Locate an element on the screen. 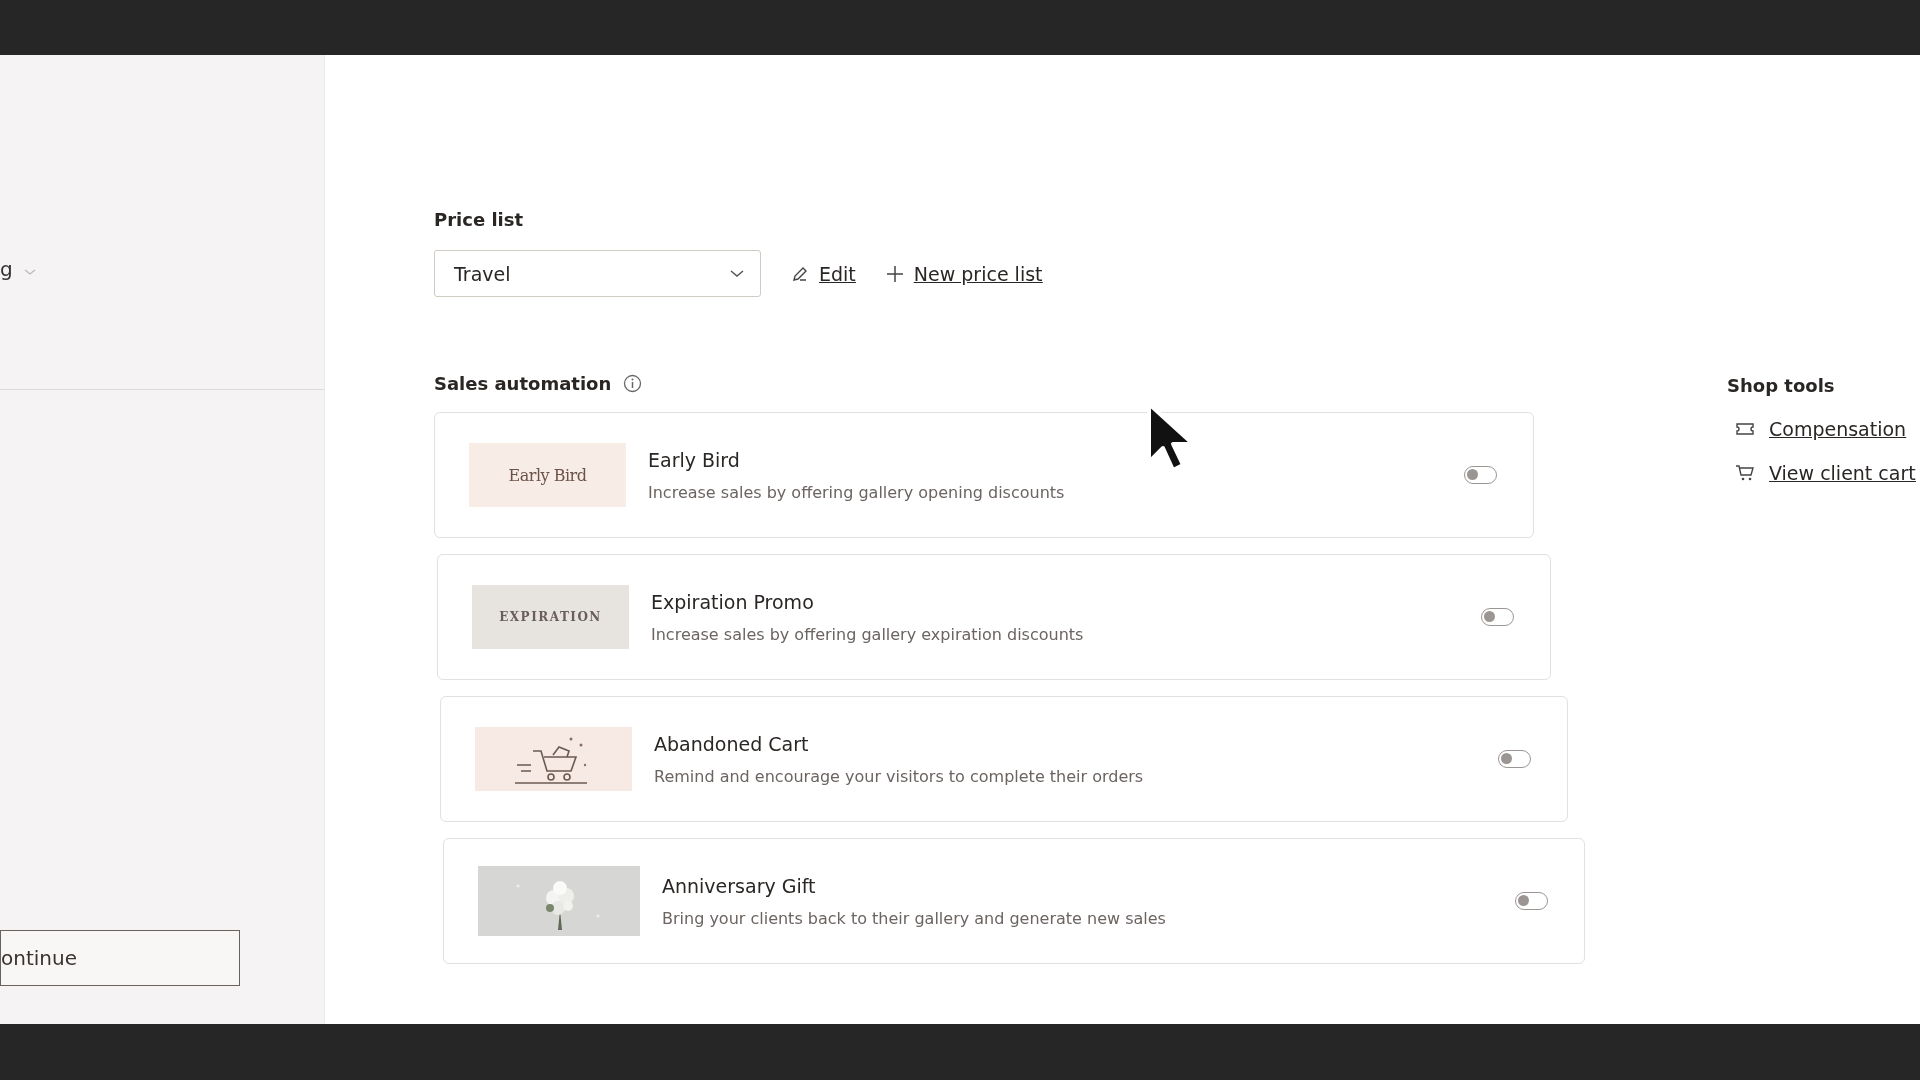 The image size is (1920, 1080). edit-link: Edit is located at coordinates (823, 273).